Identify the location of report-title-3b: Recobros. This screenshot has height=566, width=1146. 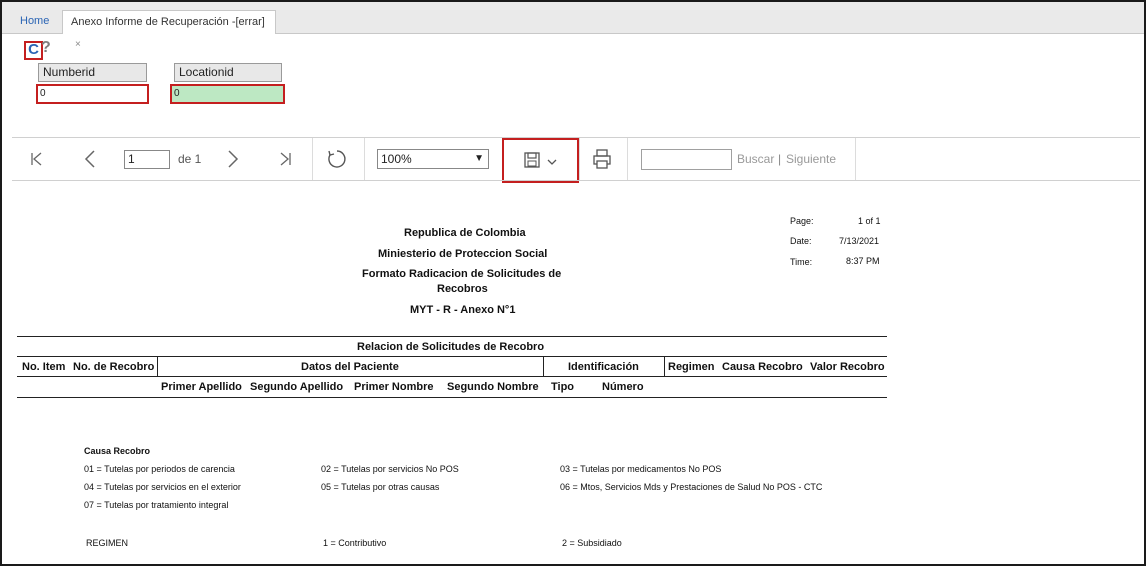
(462, 289).